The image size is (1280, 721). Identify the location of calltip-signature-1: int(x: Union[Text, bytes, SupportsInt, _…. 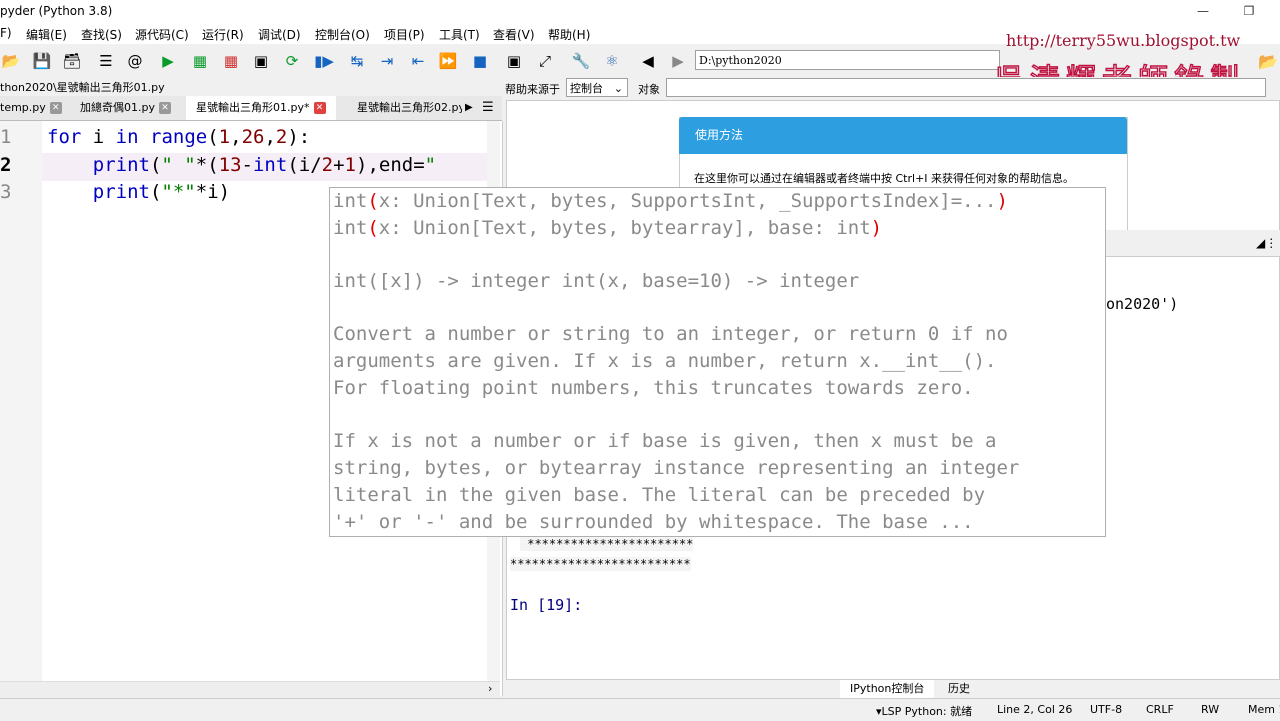
(670, 201).